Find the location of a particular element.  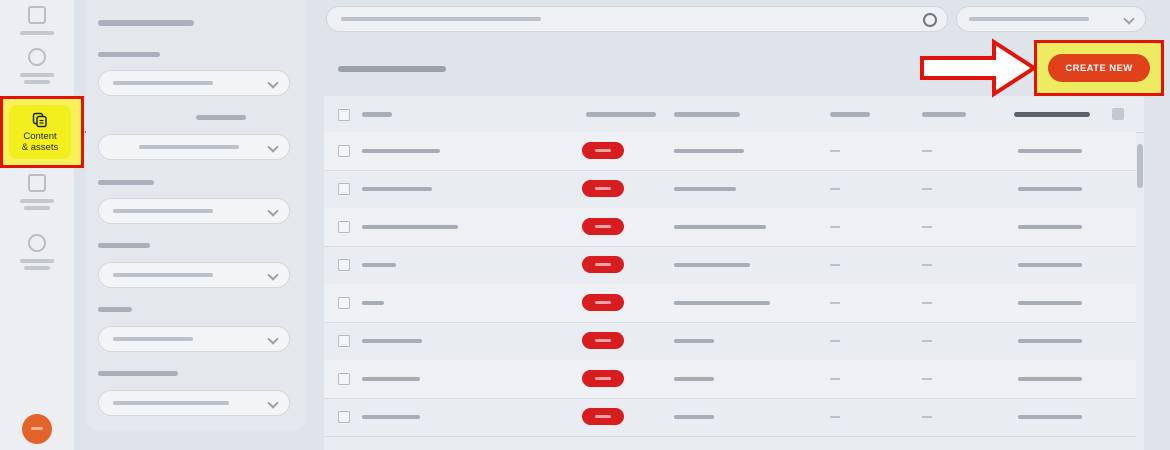

home-icon is located at coordinates (37, 15).